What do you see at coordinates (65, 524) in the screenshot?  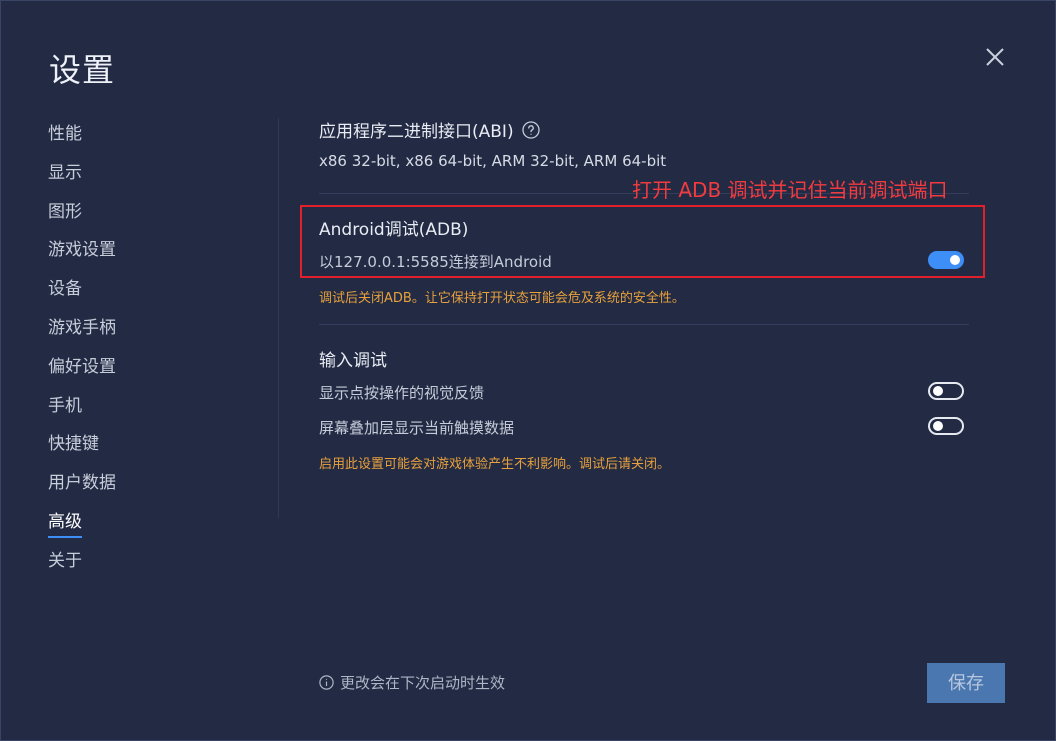 I see `sidebar-item-label: 高级` at bounding box center [65, 524].